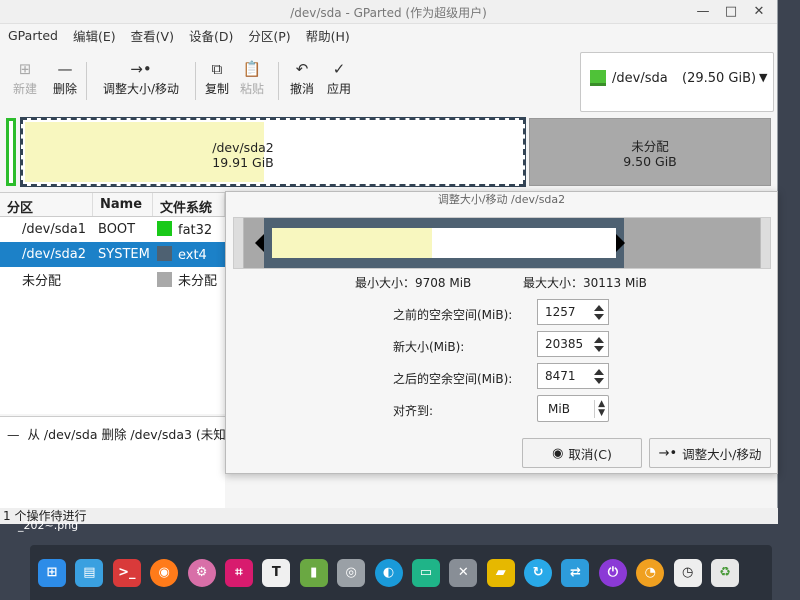  I want to click on menu-edit: 编辑(E), so click(94, 35).